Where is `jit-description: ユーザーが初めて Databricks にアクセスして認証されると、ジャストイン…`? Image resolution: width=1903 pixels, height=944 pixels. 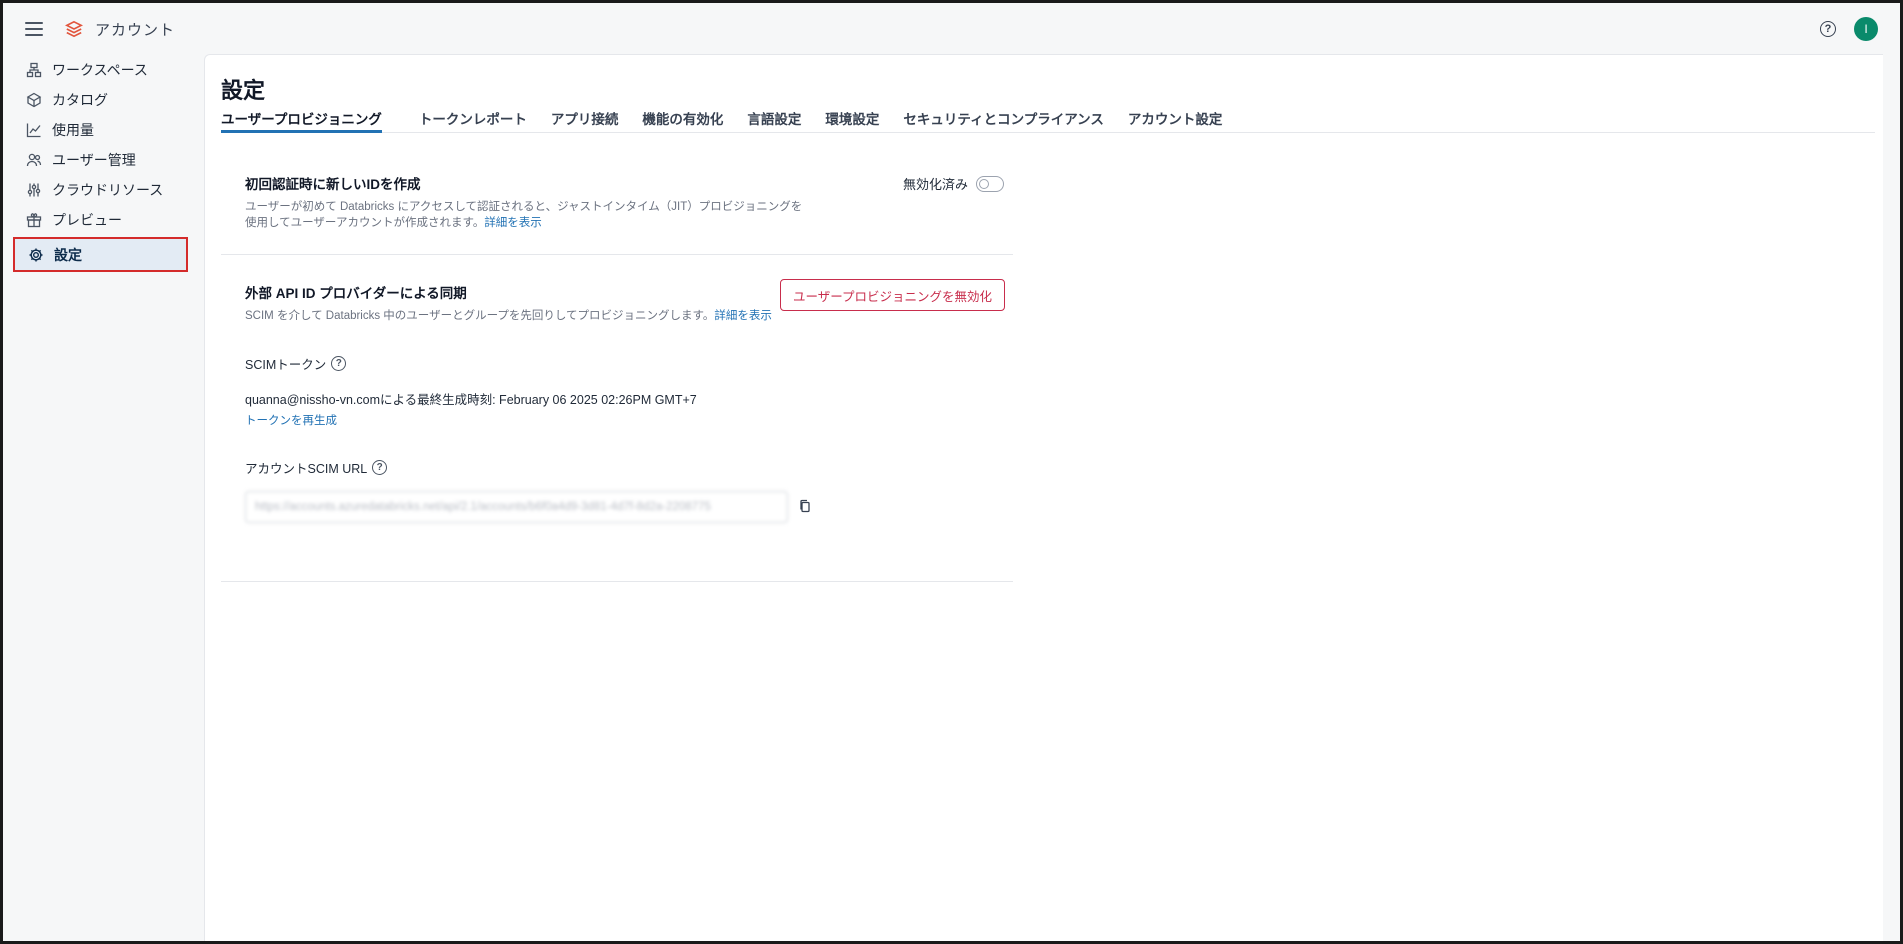
jit-description: ユーザーが初めて Databricks にアクセスして認証されると、ジャストイン… is located at coordinates (629, 215).